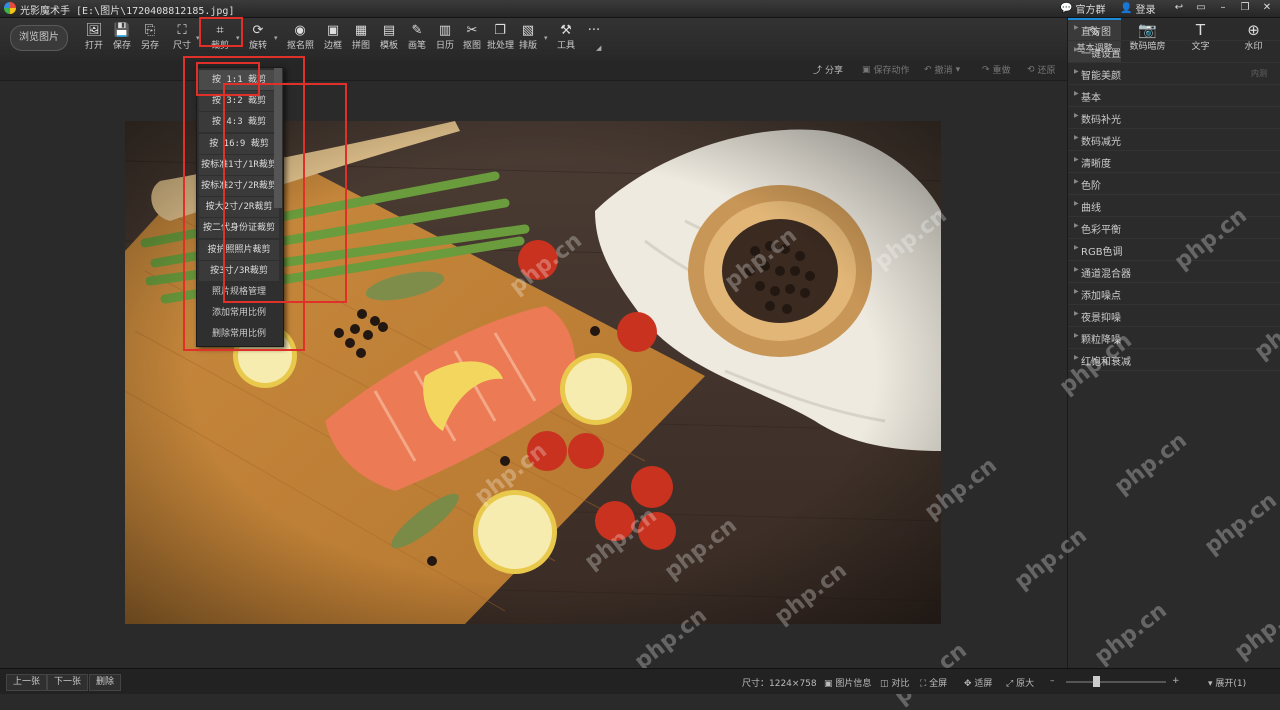 This screenshot has height=710, width=1280. What do you see at coordinates (996, 70) in the screenshot?
I see `redo-button: ↷ 重做` at bounding box center [996, 70].